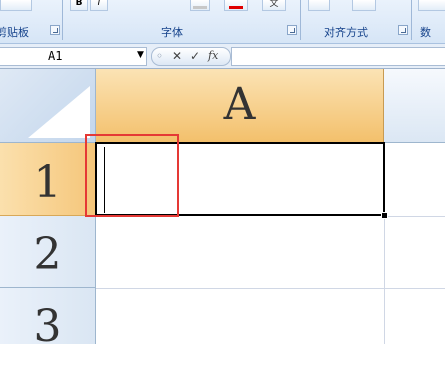 The width and height of the screenshot is (445, 366). What do you see at coordinates (414, 216) in the screenshot?
I see `gridline-horizontal` at bounding box center [414, 216].